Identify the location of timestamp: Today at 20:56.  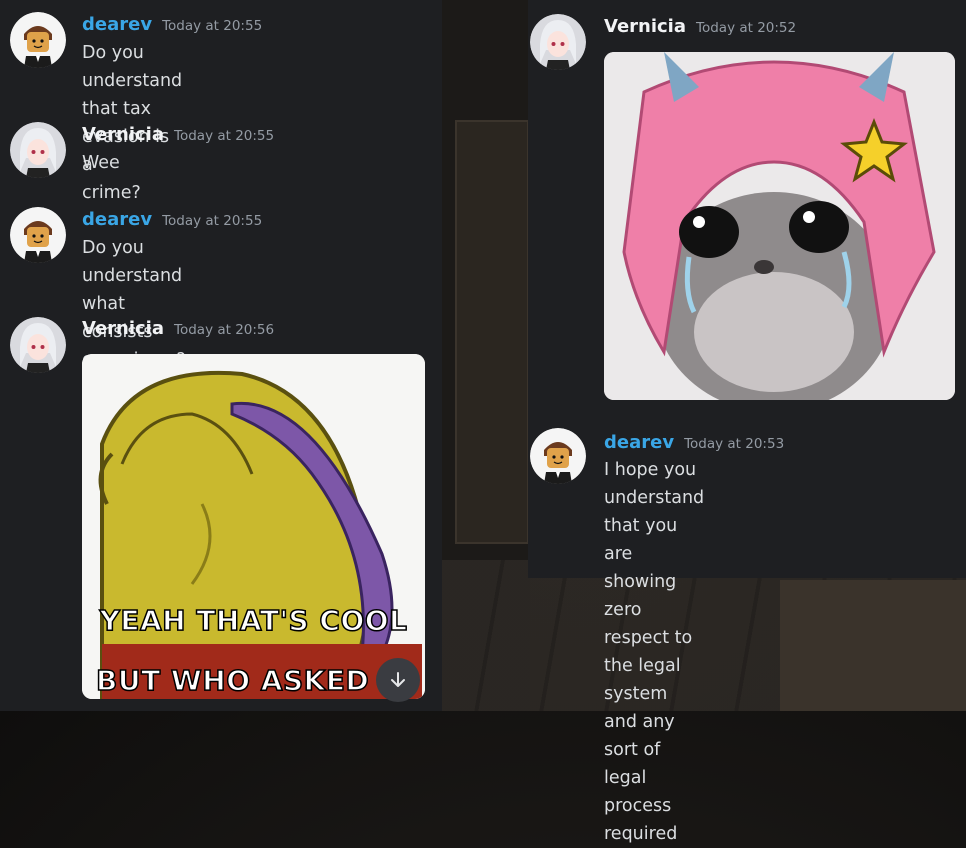
(224, 330).